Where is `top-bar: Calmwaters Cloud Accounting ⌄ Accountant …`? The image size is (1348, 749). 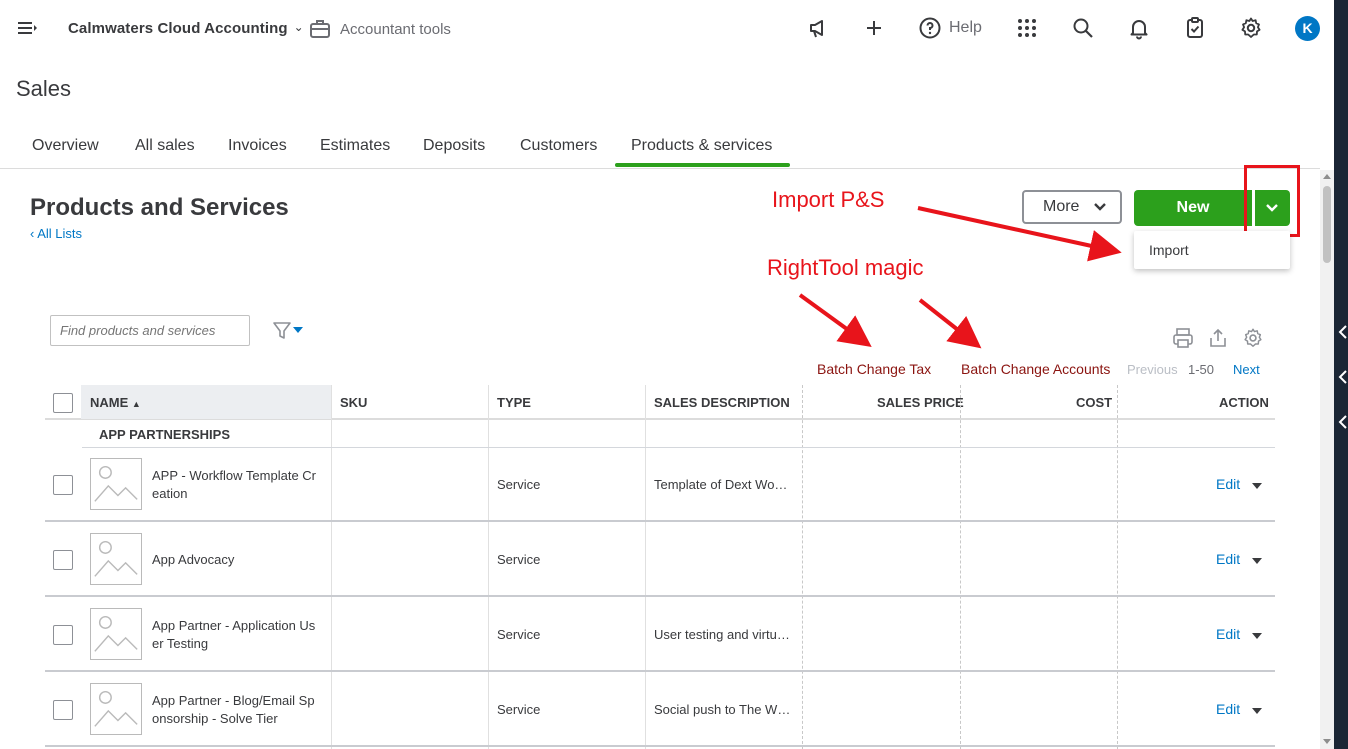
top-bar: Calmwaters Cloud Accounting ⌄ Accountant … is located at coordinates (667, 29).